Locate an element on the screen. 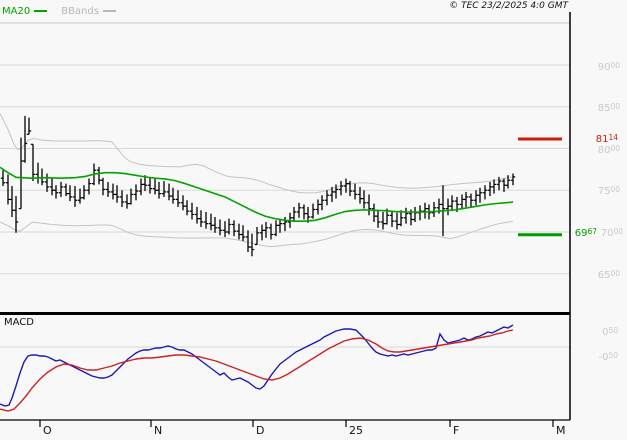 This screenshot has width=627, height=440. time-axis-label-O: O is located at coordinates (47, 430).